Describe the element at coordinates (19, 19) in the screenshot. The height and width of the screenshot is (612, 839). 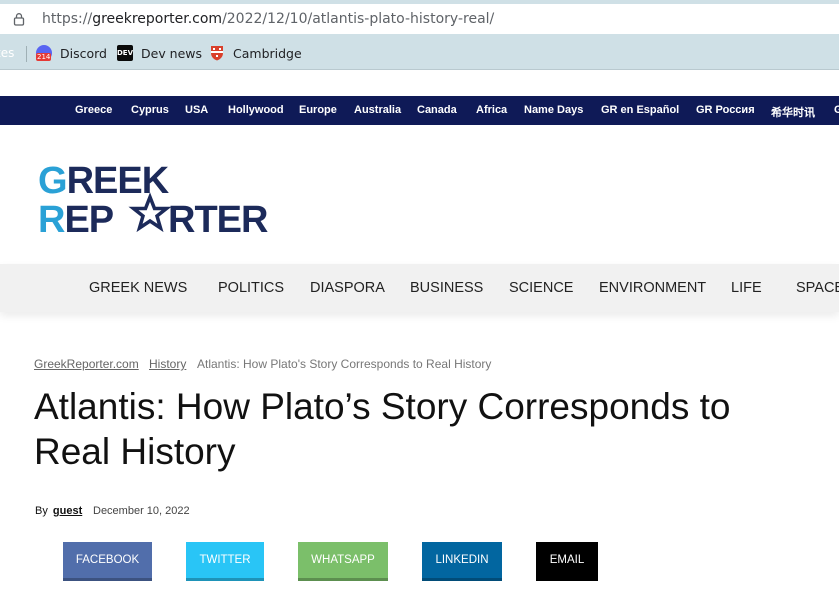
I see `lock-icon` at that location.